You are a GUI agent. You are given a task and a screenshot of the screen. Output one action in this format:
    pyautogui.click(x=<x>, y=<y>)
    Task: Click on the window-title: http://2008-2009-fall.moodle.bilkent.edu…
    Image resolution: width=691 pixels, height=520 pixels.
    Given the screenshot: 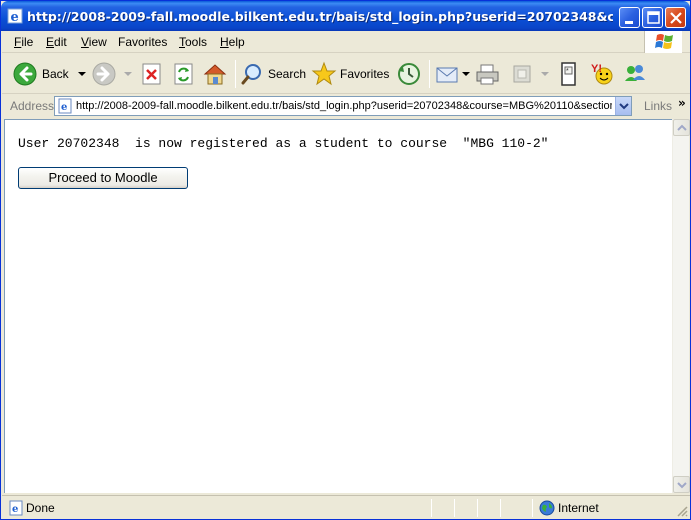 What is the action you would take?
    pyautogui.click(x=320, y=16)
    